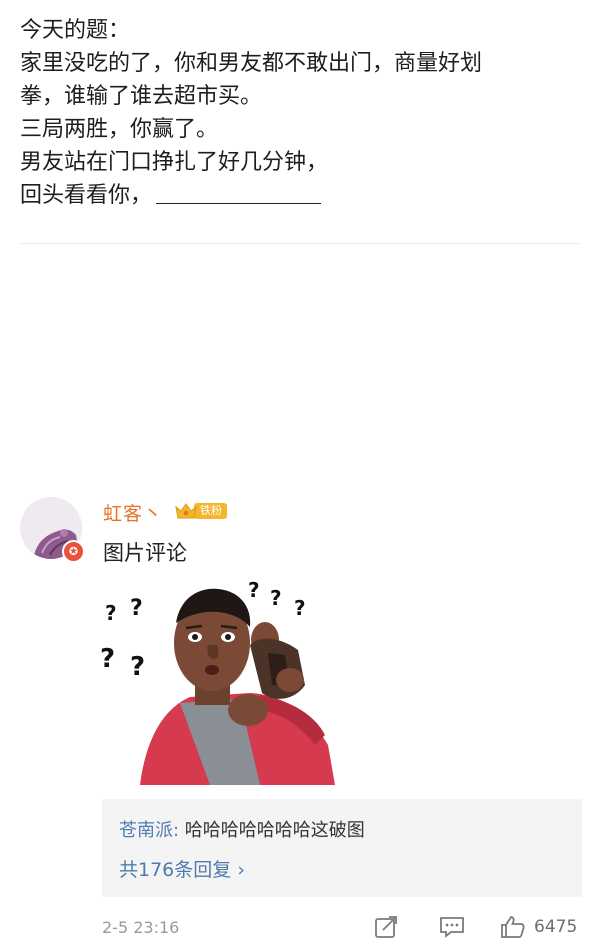 This screenshot has height=948, width=600. I want to click on reply-text: 哈哈哈哈哈哈哈这破图, so click(272, 830).